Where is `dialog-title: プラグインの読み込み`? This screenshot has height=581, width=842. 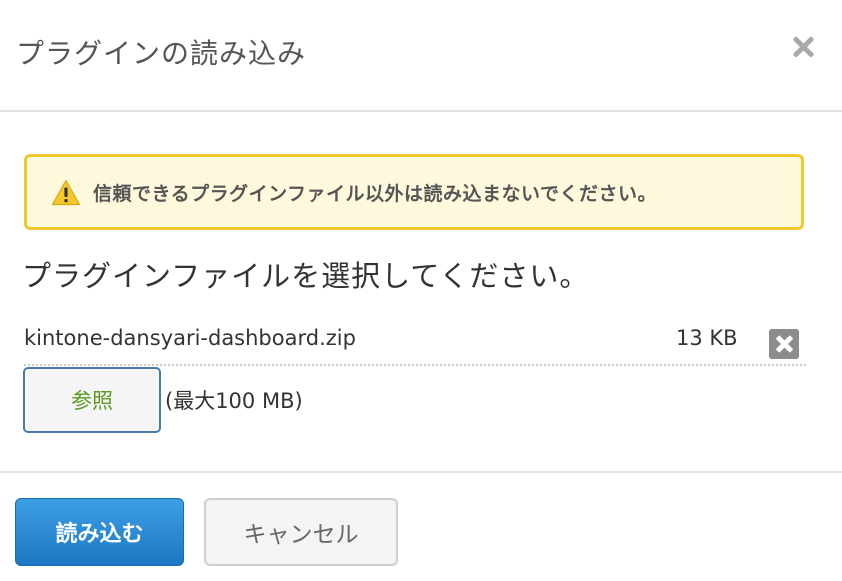
dialog-title: プラグインの読み込み is located at coordinates (161, 53).